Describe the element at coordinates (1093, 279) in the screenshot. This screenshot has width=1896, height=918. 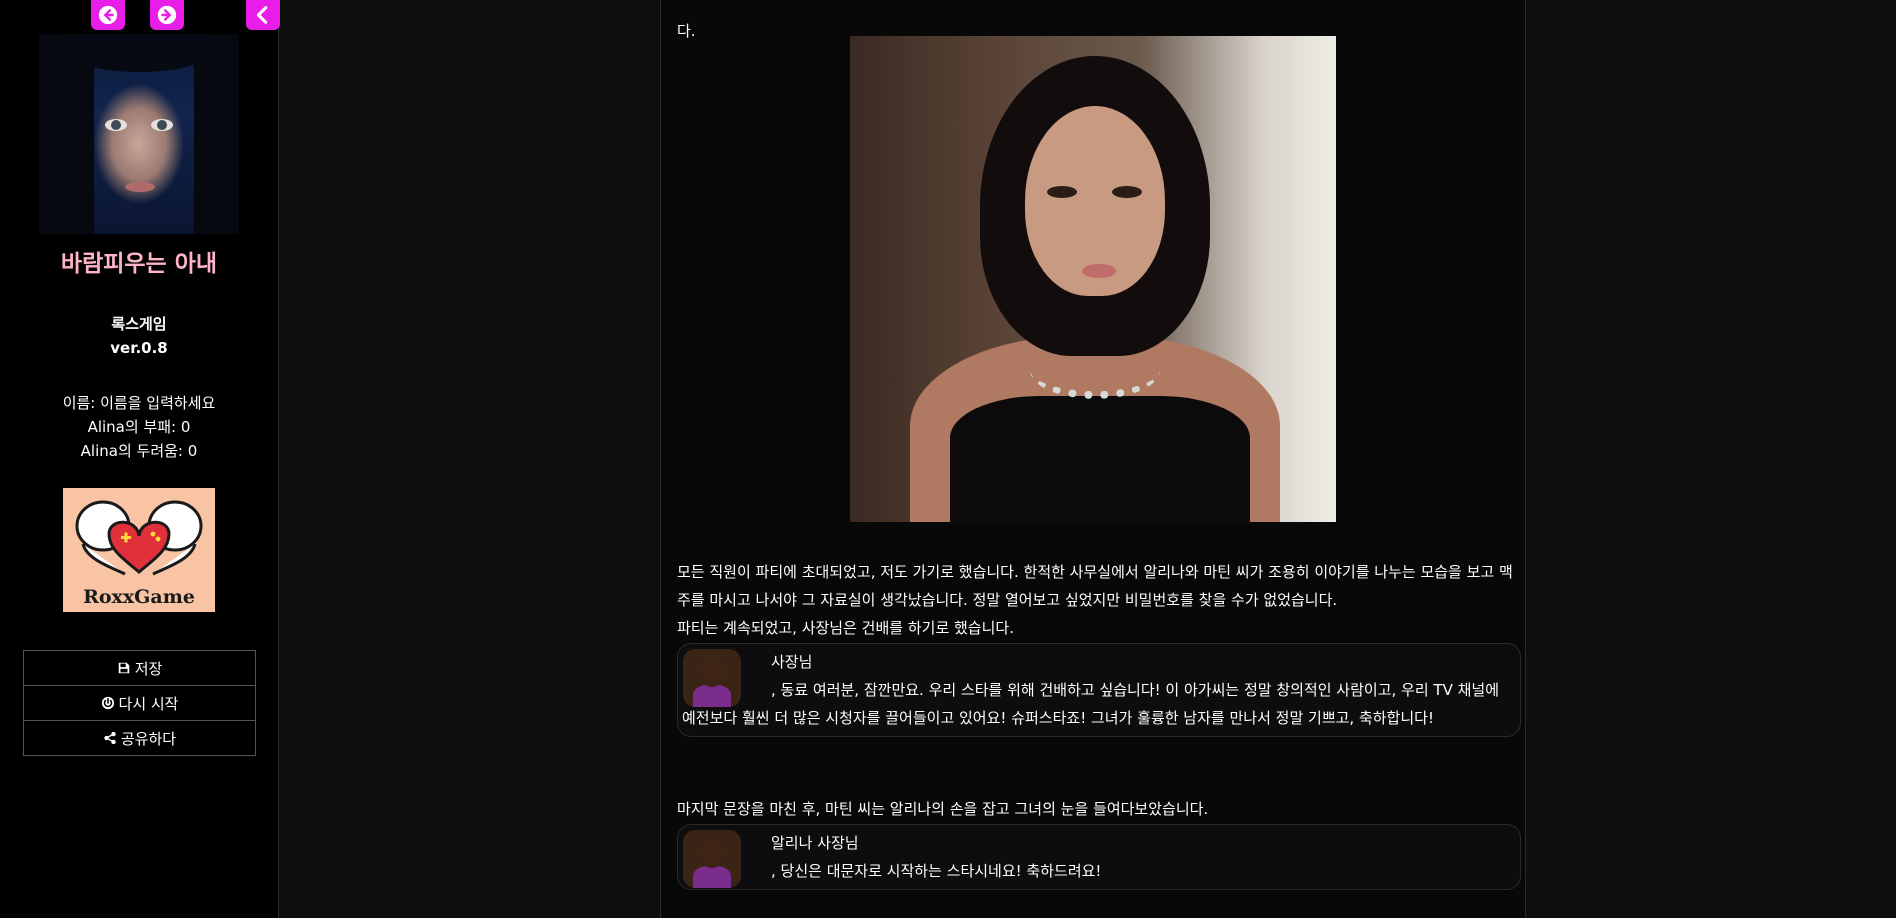
I see `story-image` at that location.